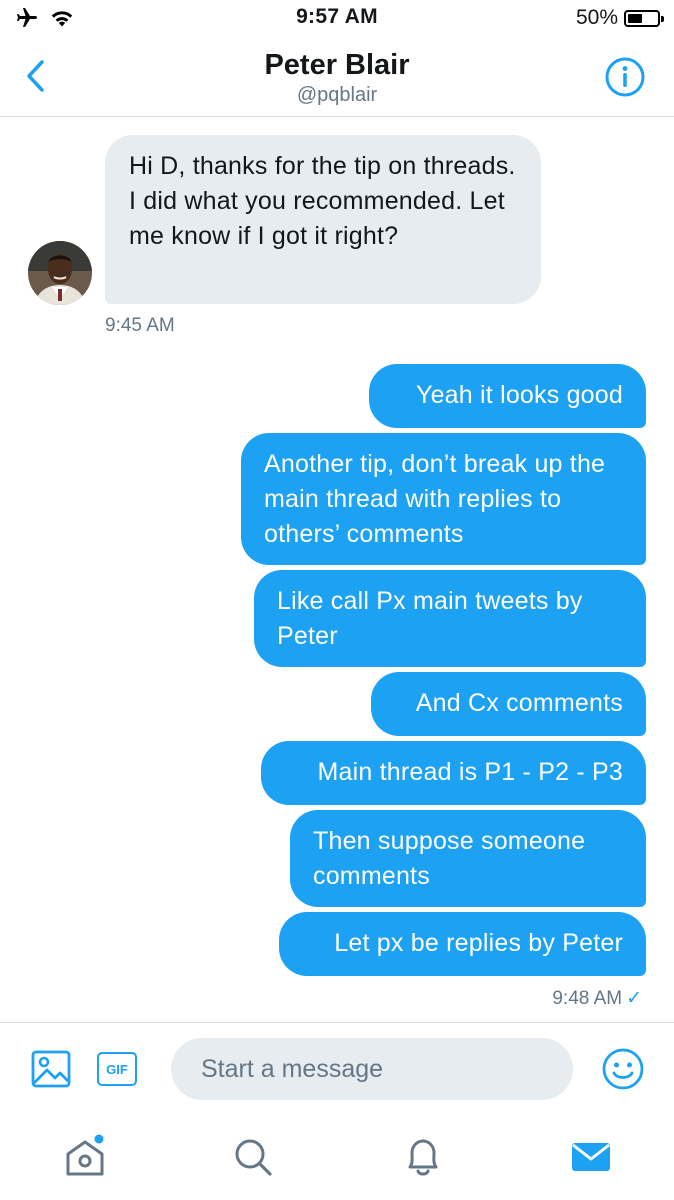  Describe the element at coordinates (478, 943) in the screenshot. I see `message-text: Let px be replies by Peter` at that location.